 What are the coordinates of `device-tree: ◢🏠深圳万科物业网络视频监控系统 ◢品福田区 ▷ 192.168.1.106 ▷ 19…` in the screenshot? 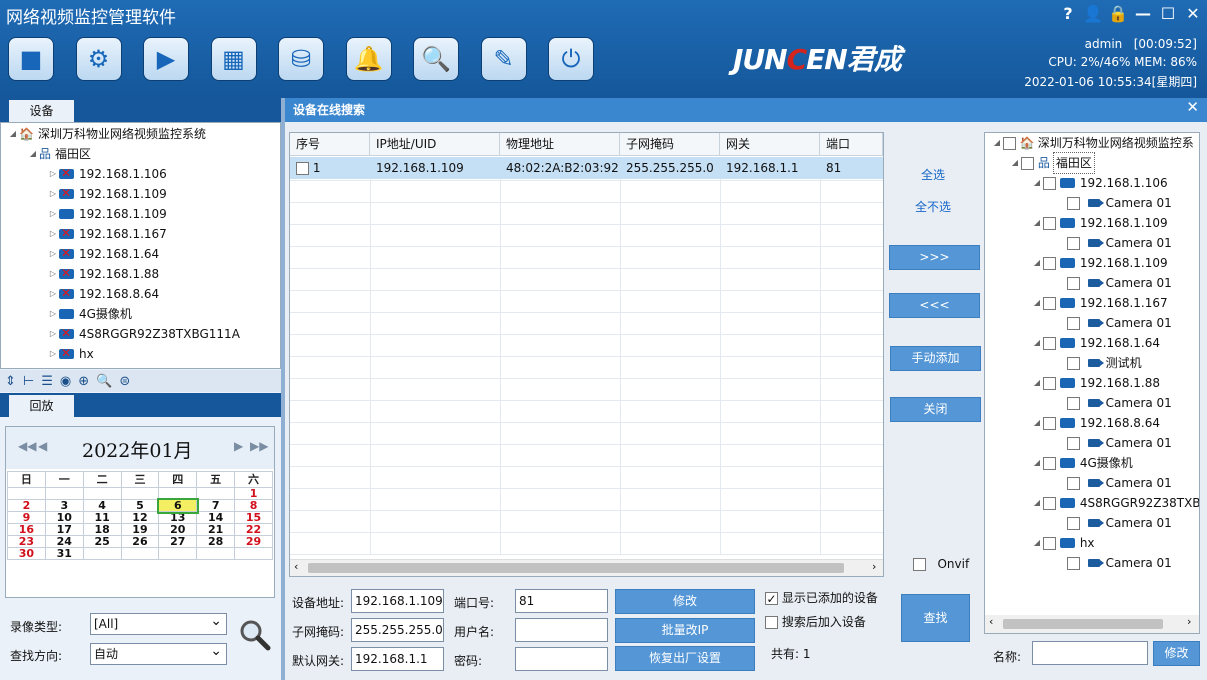 It's located at (140, 245).